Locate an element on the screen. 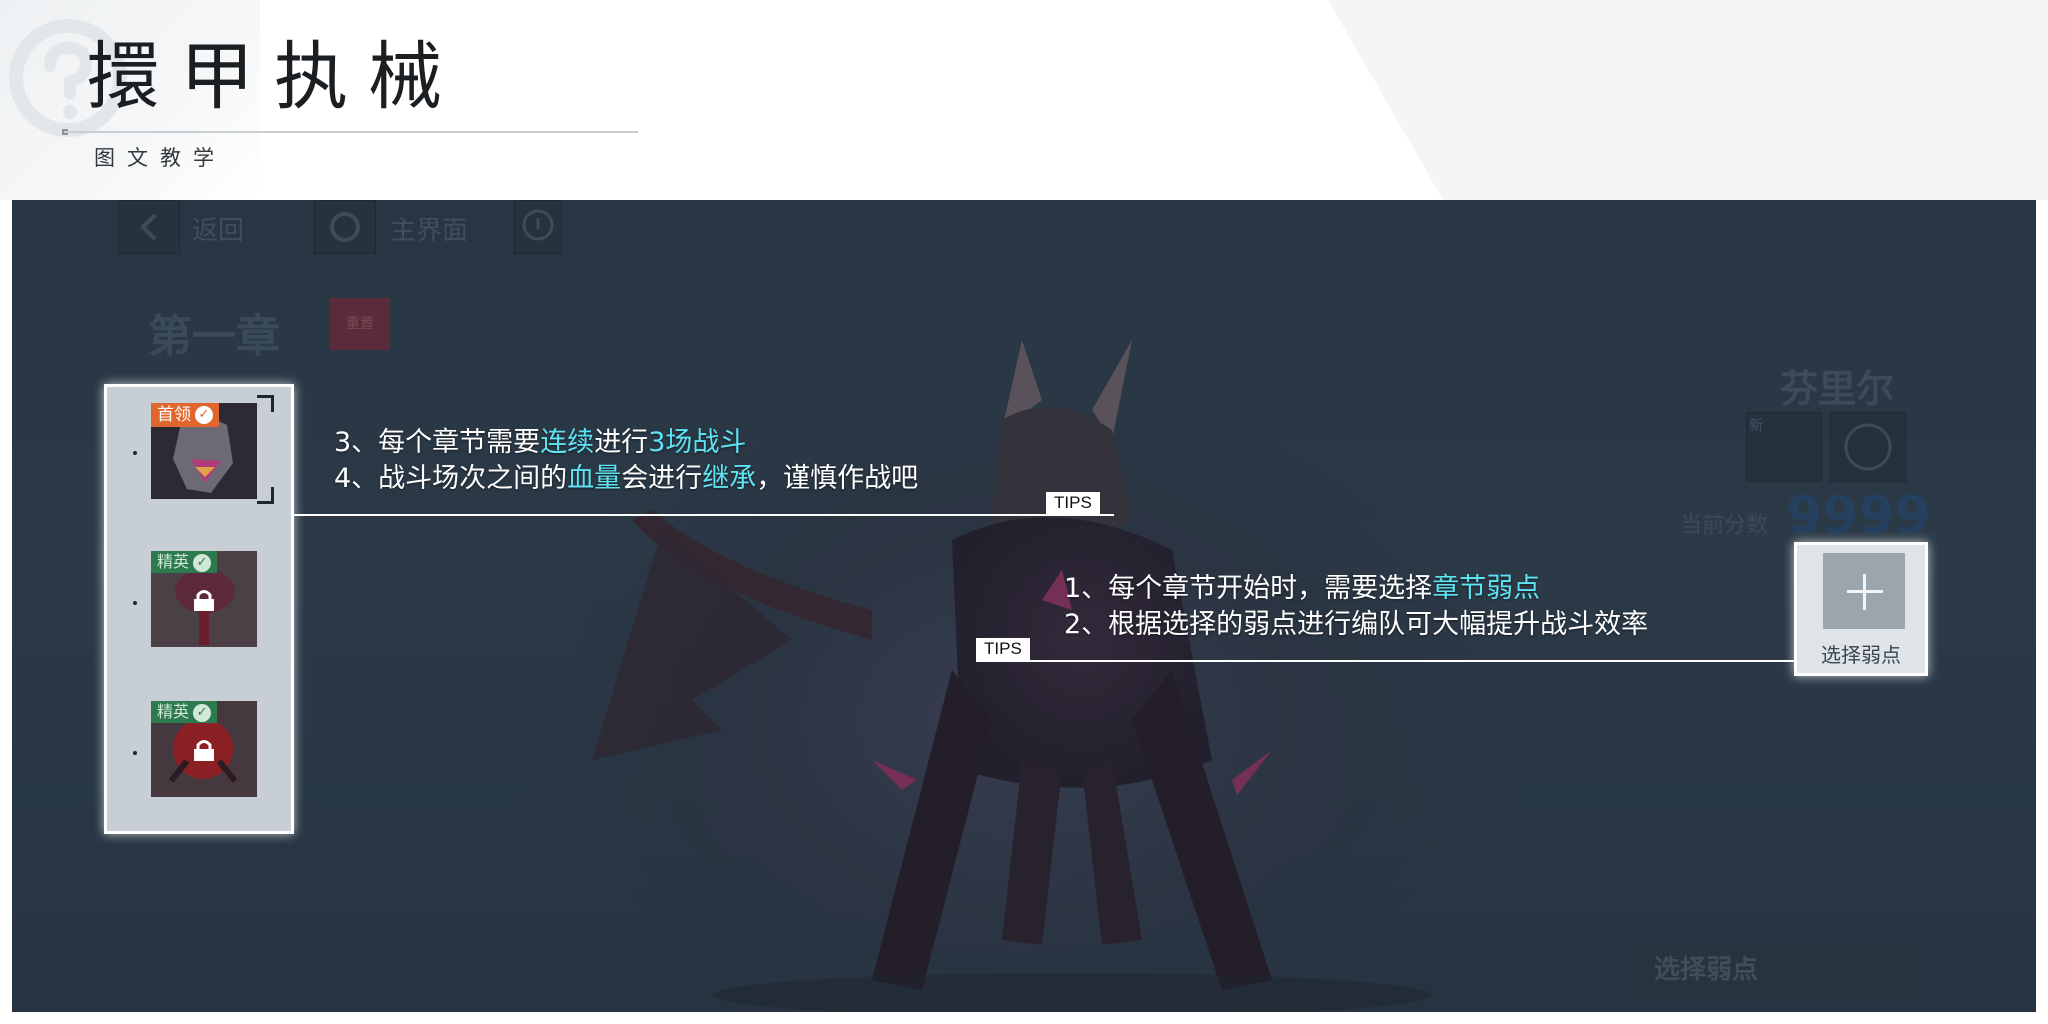  home-button is located at coordinates (345, 227).